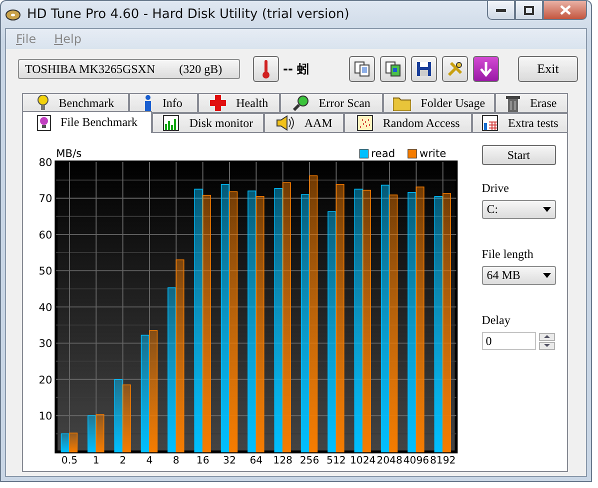 This screenshot has height=488, width=598. I want to click on x-tick-label: 256, so click(310, 461).